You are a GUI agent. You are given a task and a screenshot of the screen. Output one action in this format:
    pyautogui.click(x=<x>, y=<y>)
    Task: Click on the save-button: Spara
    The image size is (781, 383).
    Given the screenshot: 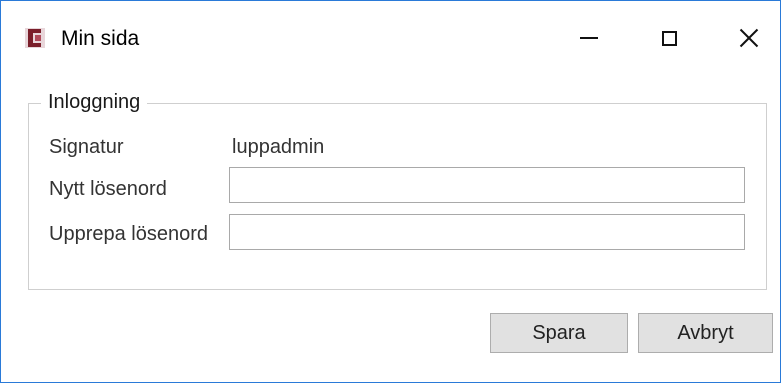 What is the action you would take?
    pyautogui.click(x=559, y=333)
    